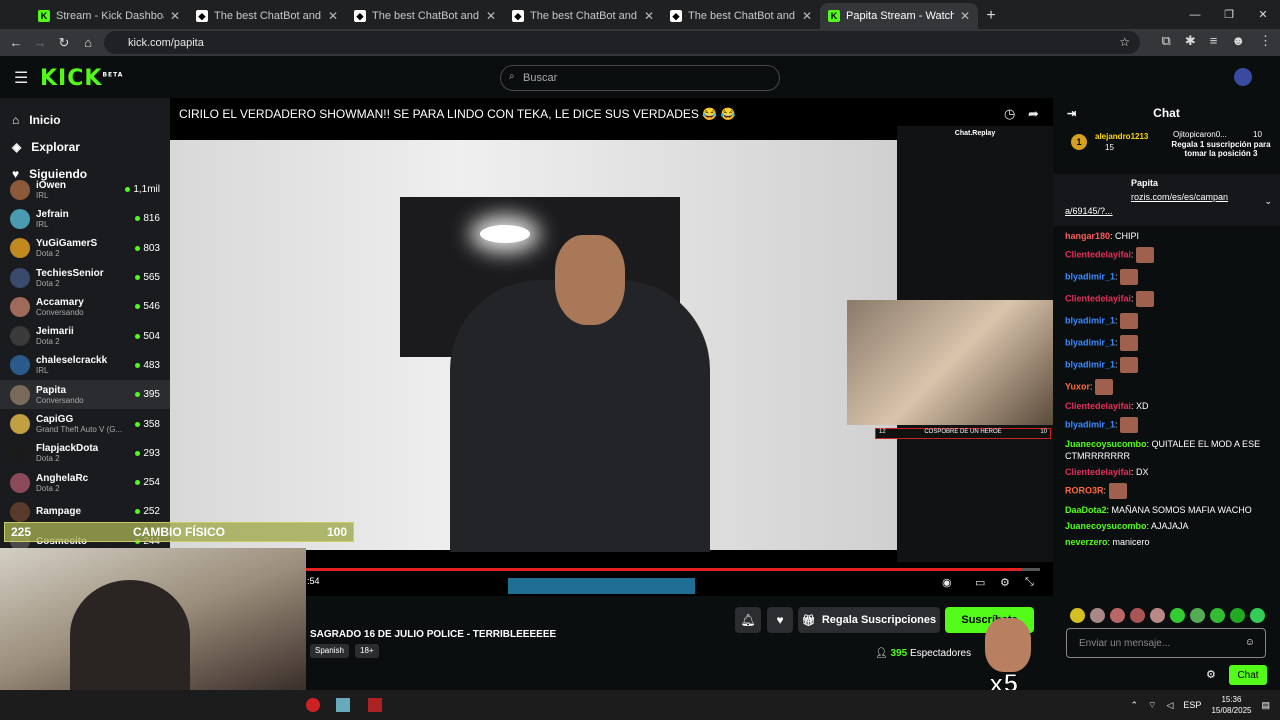 The width and height of the screenshot is (1280, 720). I want to click on fullscreen-icon: ⤡, so click(1029, 582).